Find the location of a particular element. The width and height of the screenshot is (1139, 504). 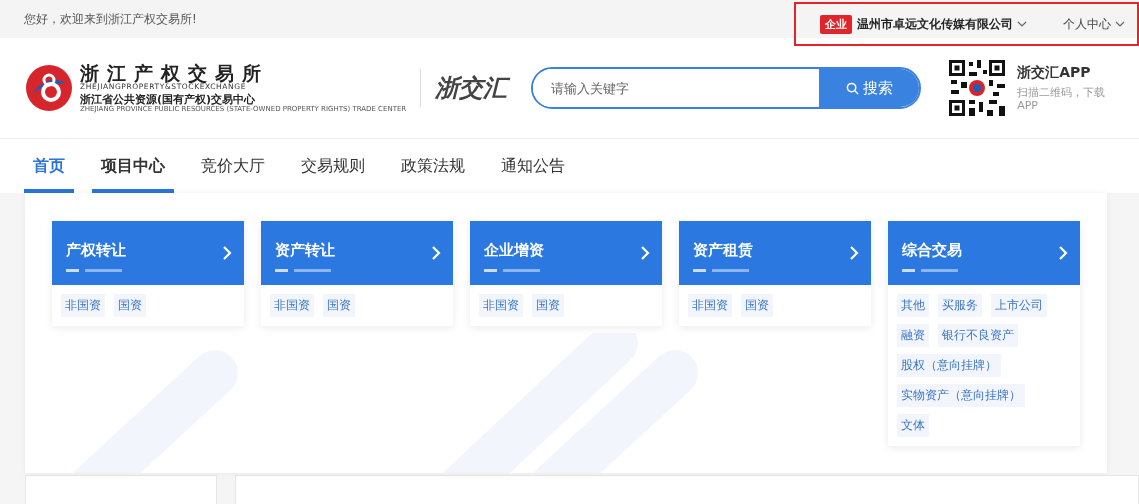

category-title: 资产转让 is located at coordinates (305, 250).